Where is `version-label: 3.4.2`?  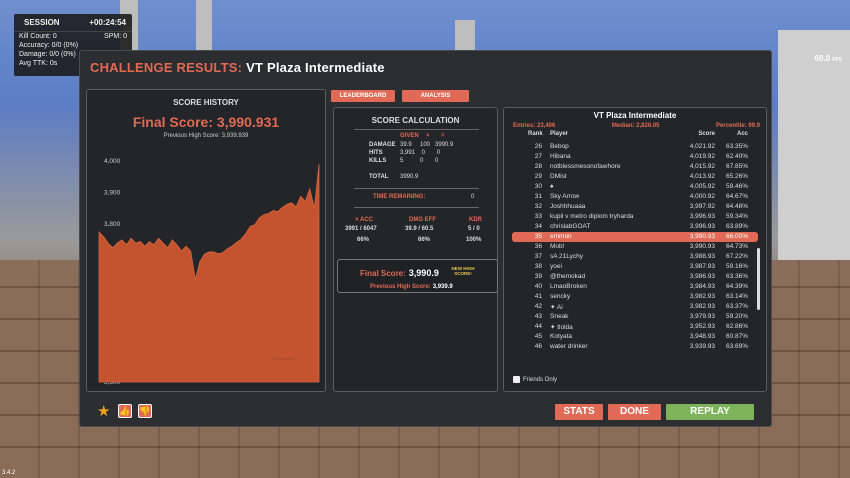 version-label: 3.4.2 is located at coordinates (9, 473).